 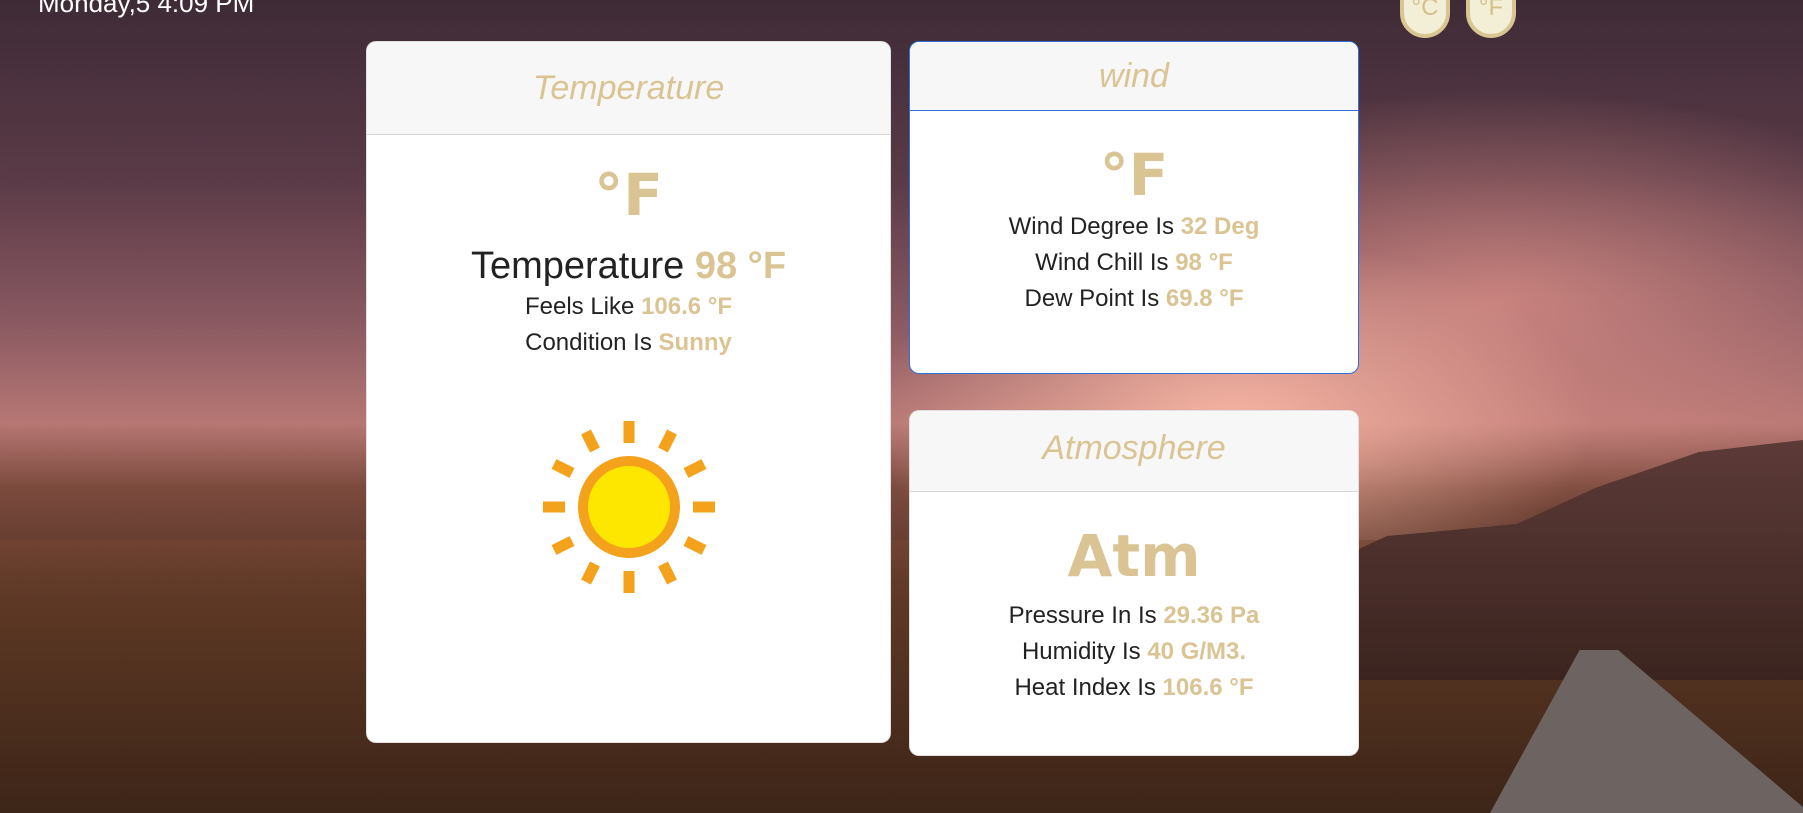 I want to click on dew-point-row: Dew Point Is 69.8 °F, so click(x=1134, y=299).